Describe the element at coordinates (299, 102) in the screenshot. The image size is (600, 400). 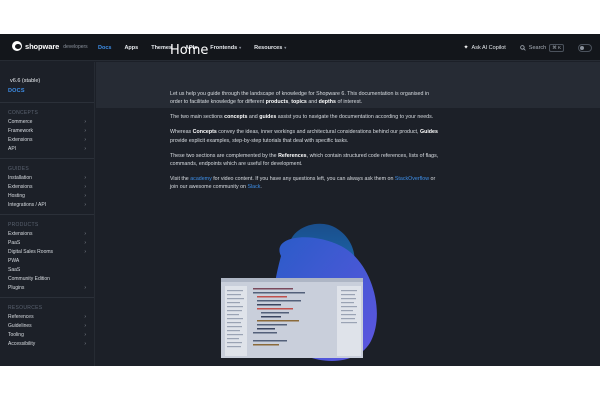
I see `bold-topics: topics` at that location.